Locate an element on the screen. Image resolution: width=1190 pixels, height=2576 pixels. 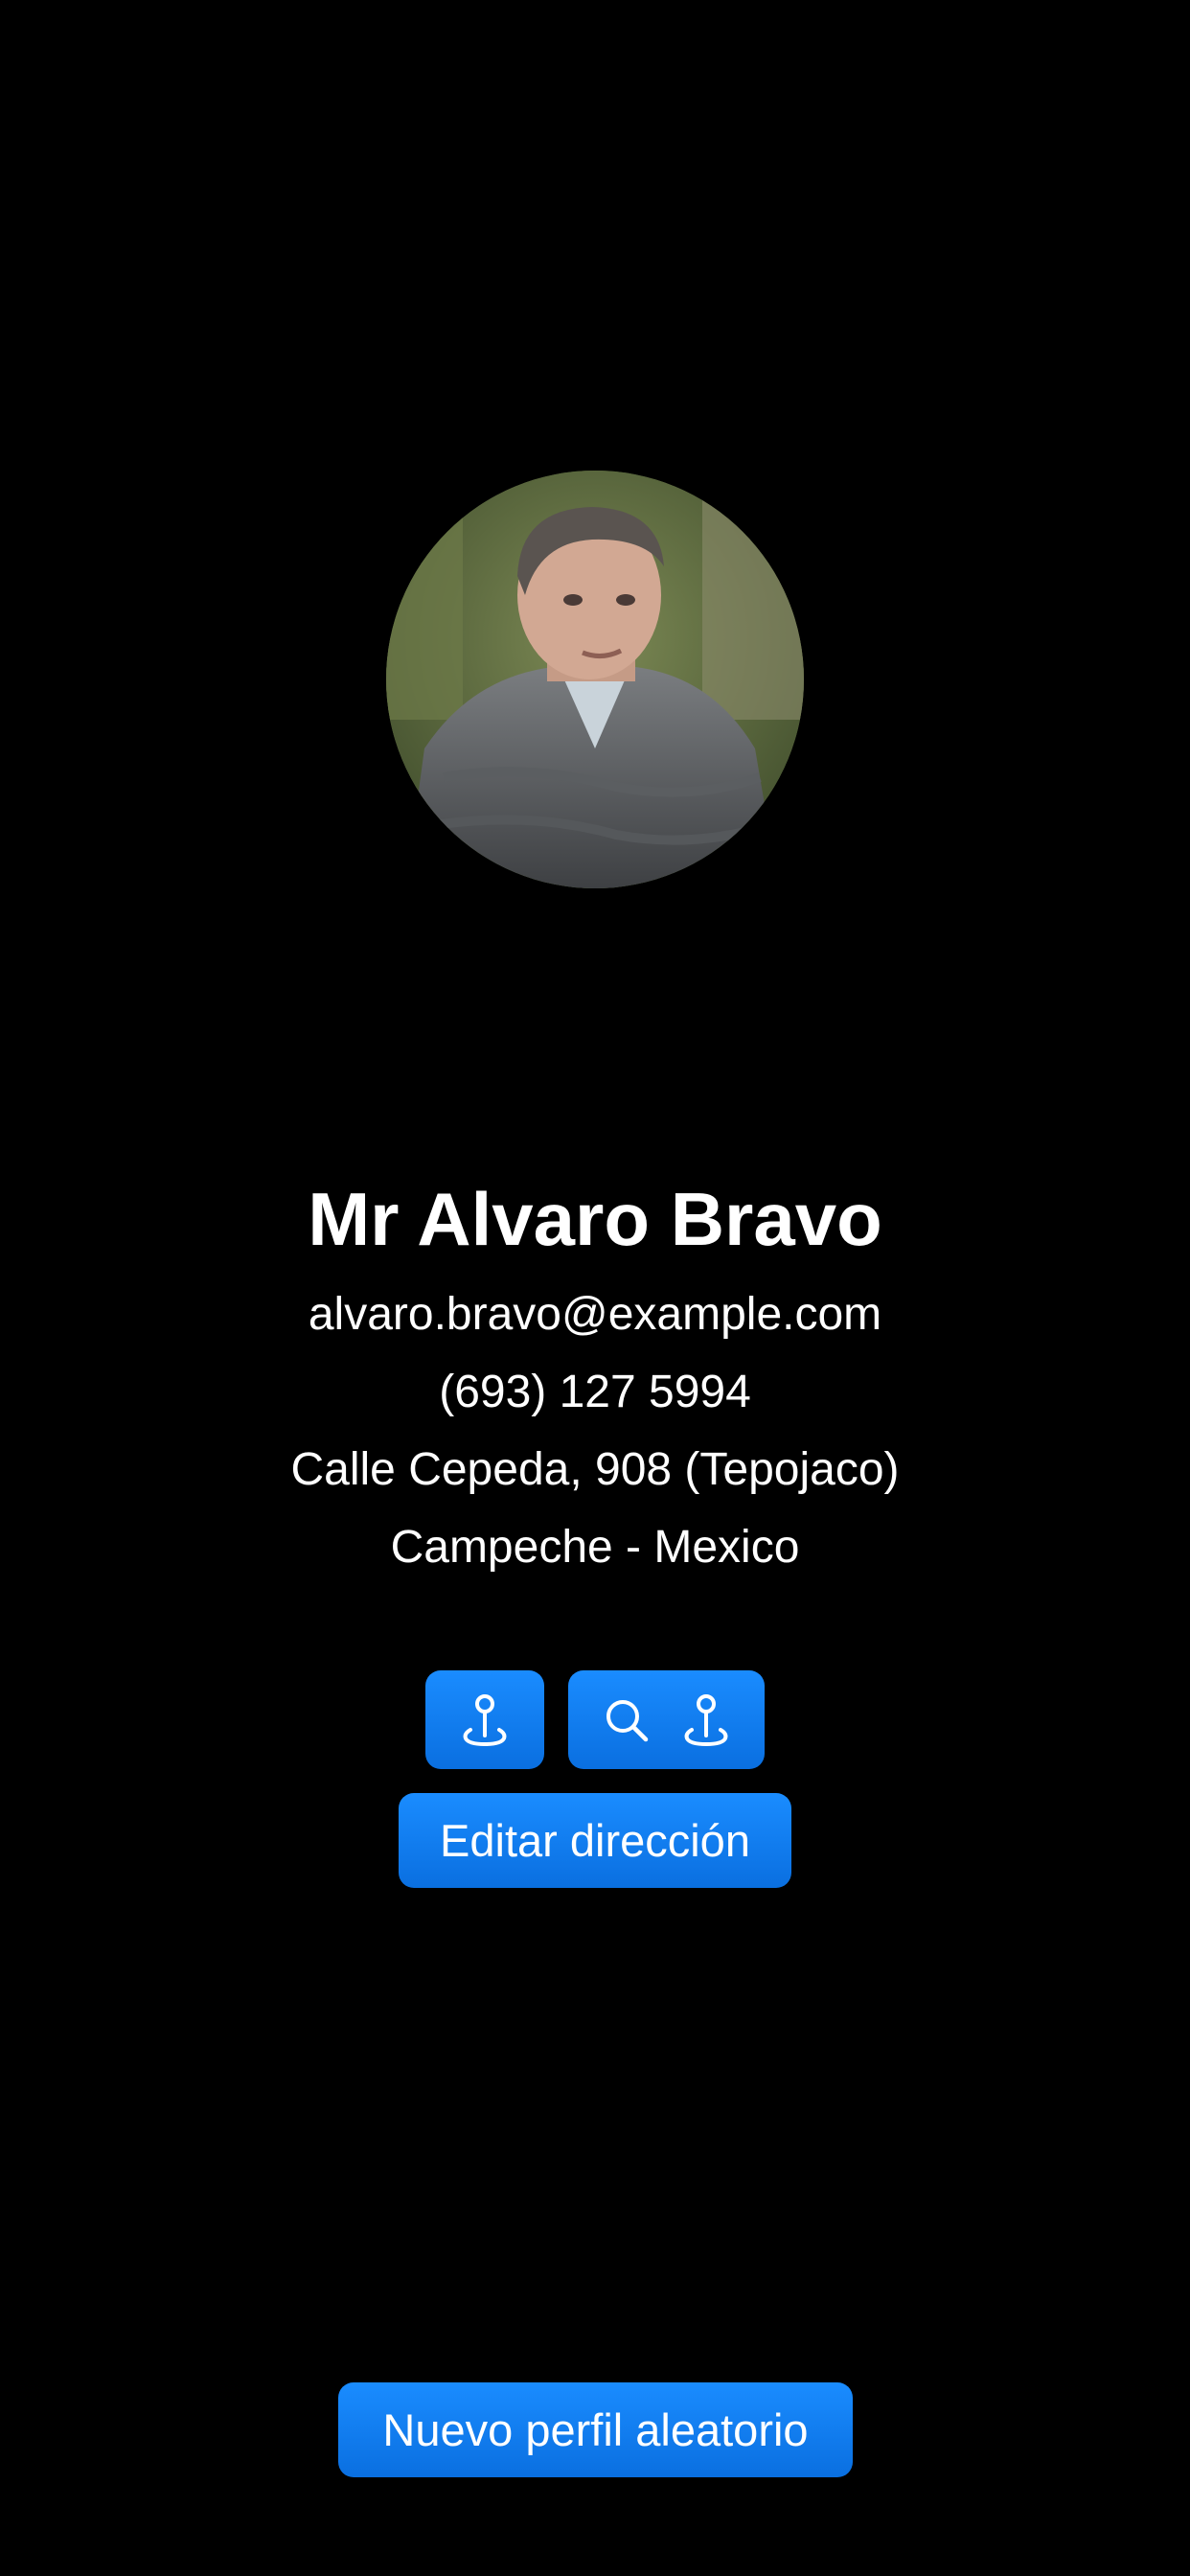
search-icon is located at coordinates (627, 1720).